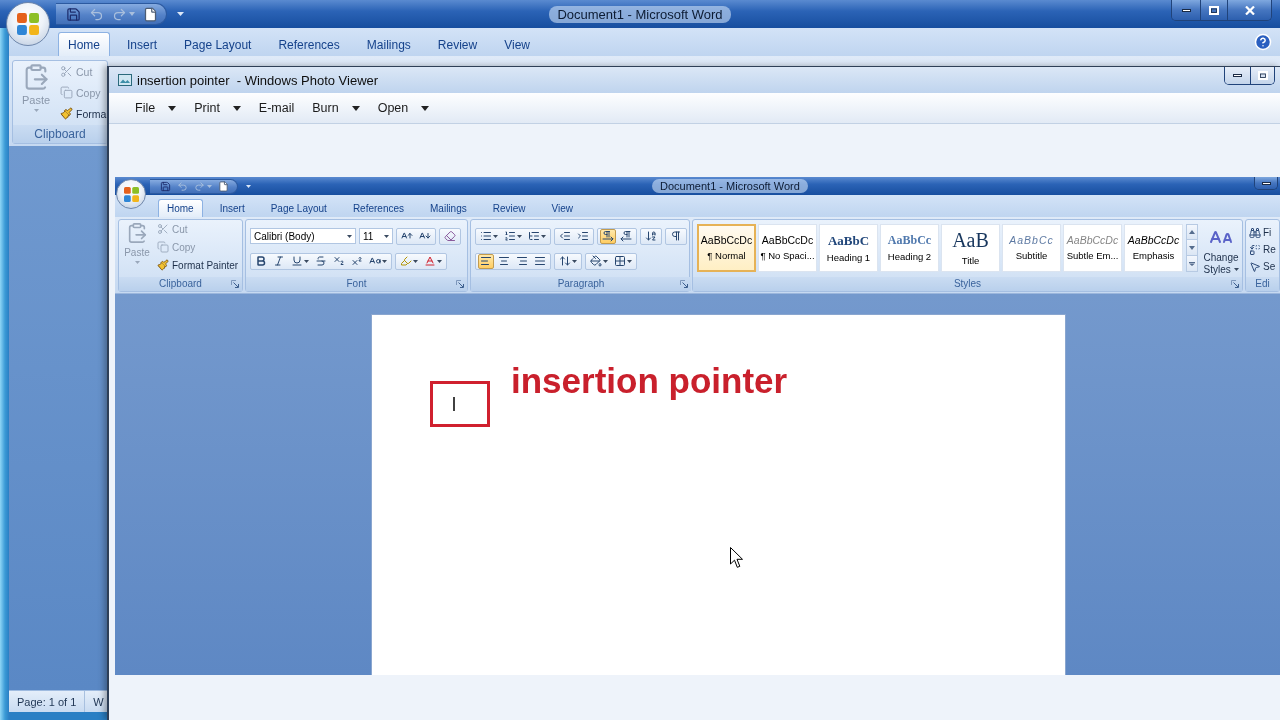  I want to click on superscript-icon, so click(357, 261).